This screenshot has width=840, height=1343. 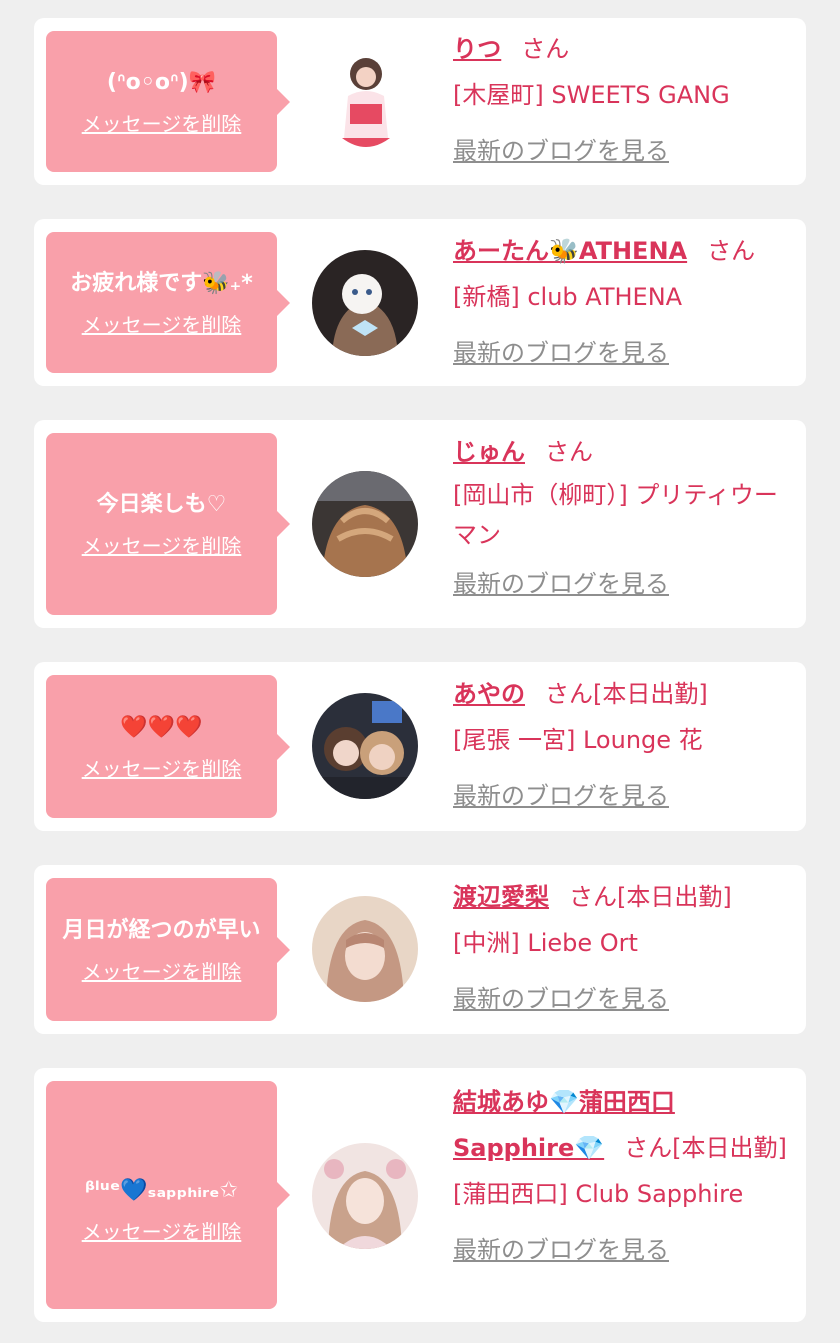 I want to click on cast-info: 渡辺愛梨 さん[本日出勤] [中洲] Liebe Ort 最新のブログを見る, so click(x=624, y=948).